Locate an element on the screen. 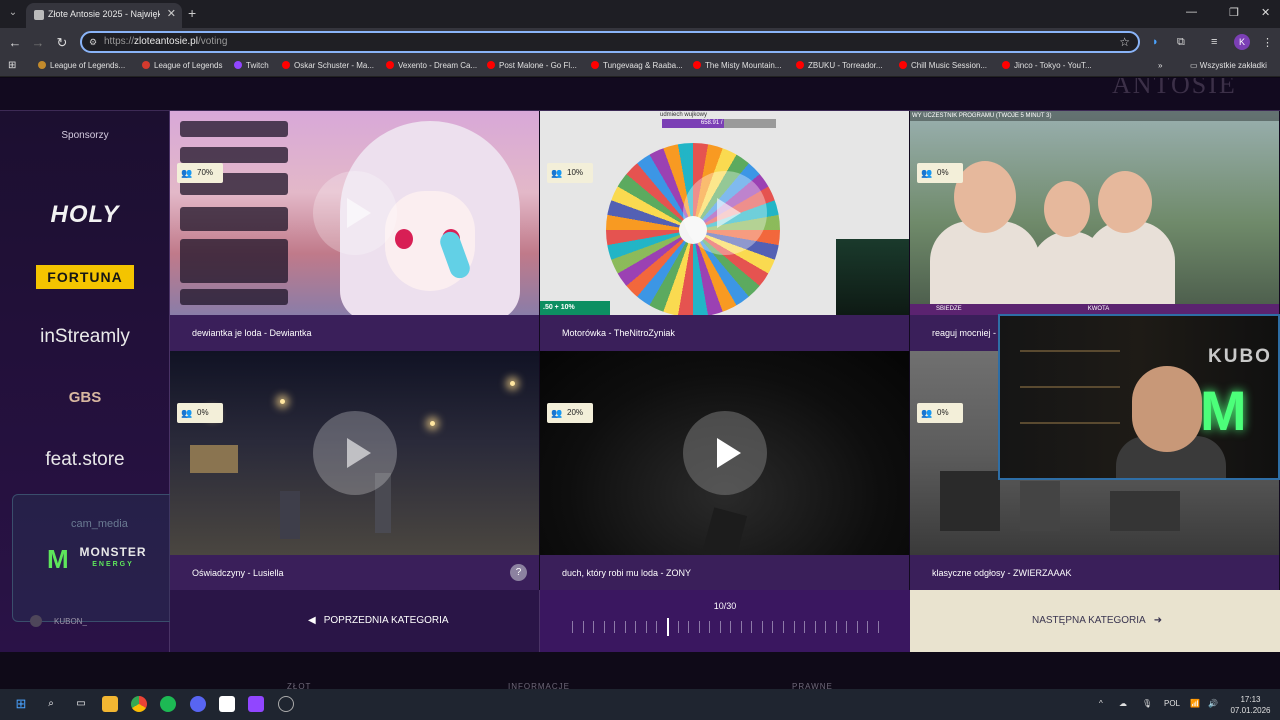 This screenshot has height=720, width=1280. apps-grid-icon: ⊞ is located at coordinates (12, 65).